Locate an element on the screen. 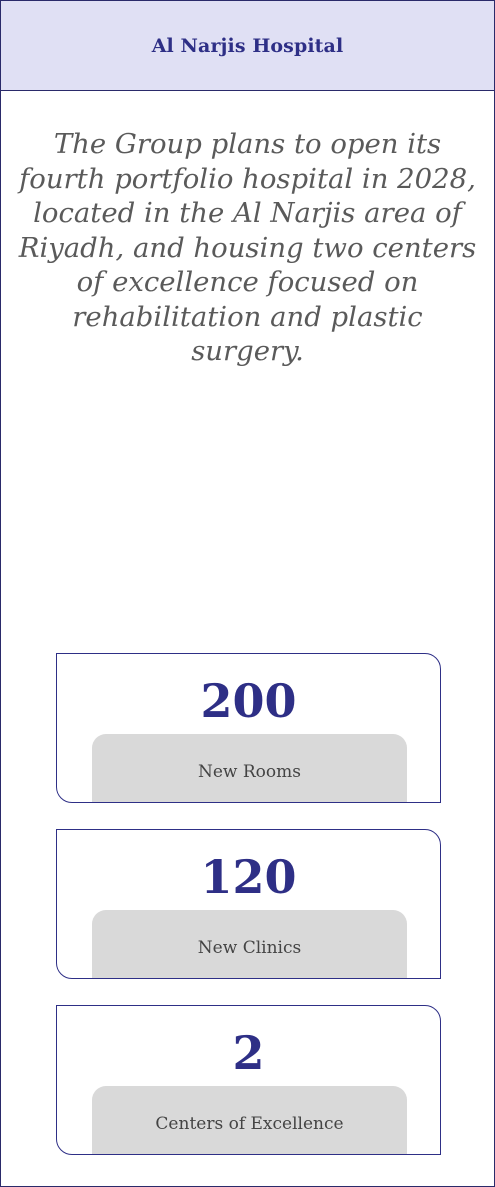 The height and width of the screenshot is (1187, 495). stat-label: New Clinics is located at coordinates (249, 948).